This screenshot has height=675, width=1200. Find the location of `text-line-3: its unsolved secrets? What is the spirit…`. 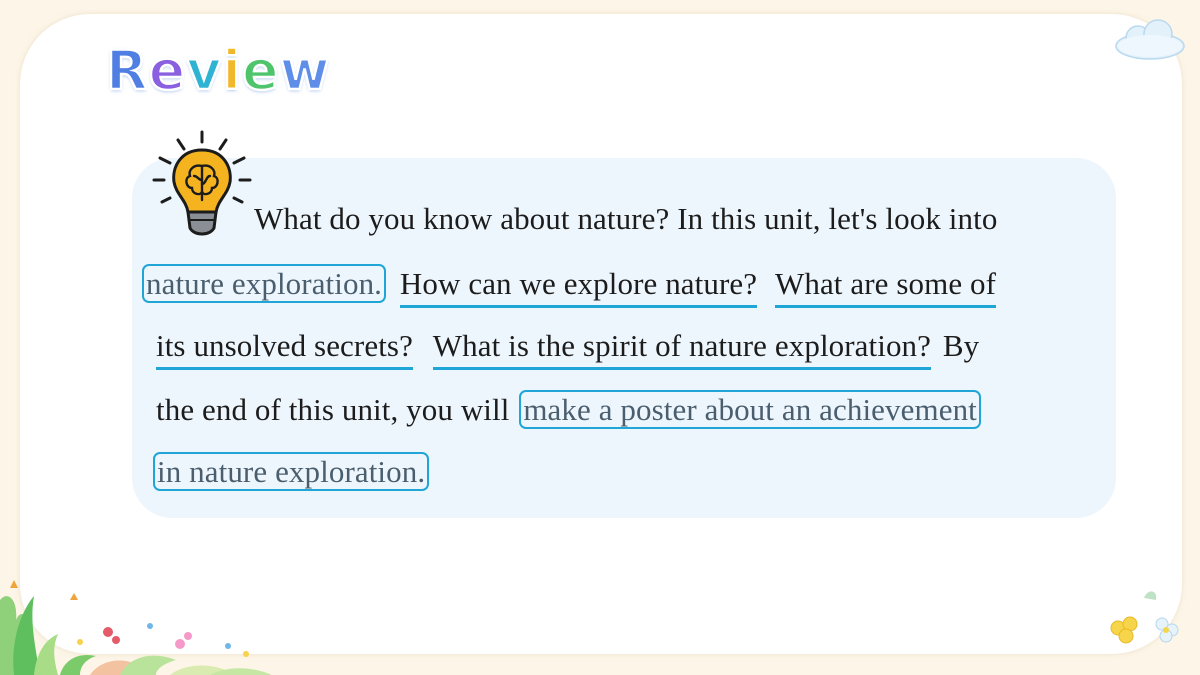

text-line-3: its unsolved secrets? What is the spirit… is located at coordinates (568, 348).